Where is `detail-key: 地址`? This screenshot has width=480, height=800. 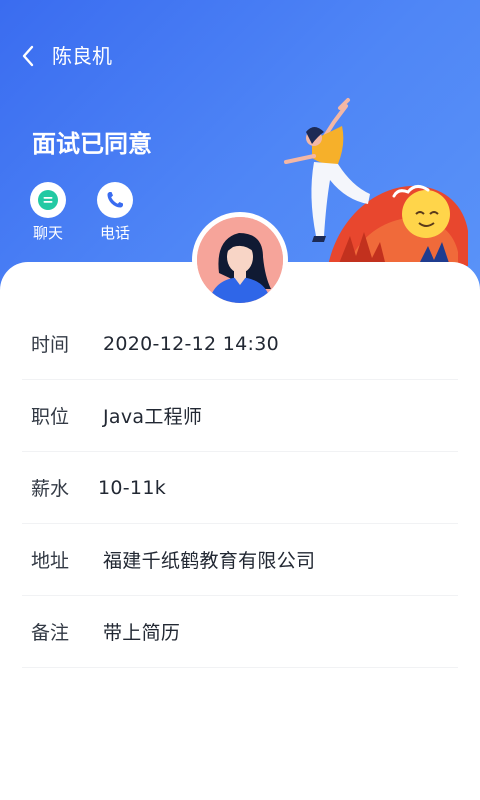
detail-key: 地址 is located at coordinates (50, 561).